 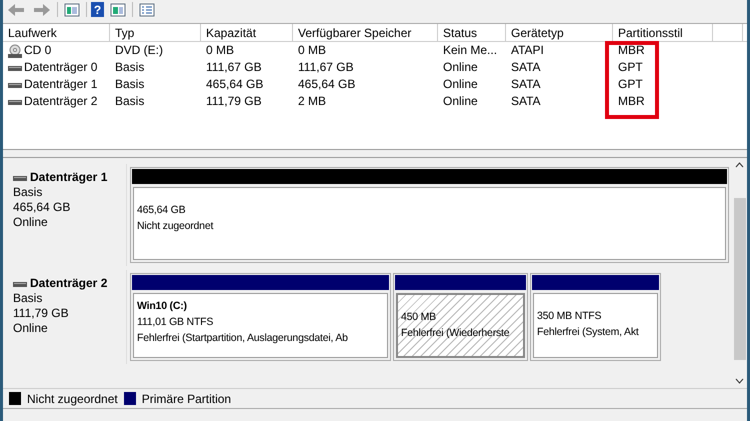 What do you see at coordinates (155, 32) in the screenshot?
I see `column-header: Typ` at bounding box center [155, 32].